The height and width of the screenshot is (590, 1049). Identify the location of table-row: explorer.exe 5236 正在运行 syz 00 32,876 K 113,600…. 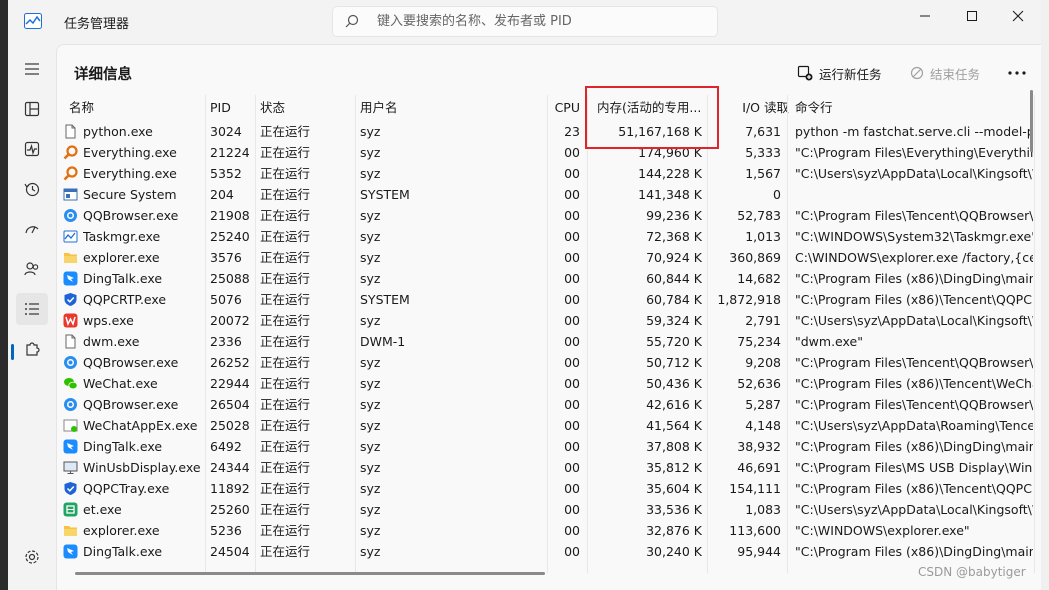
(544, 530).